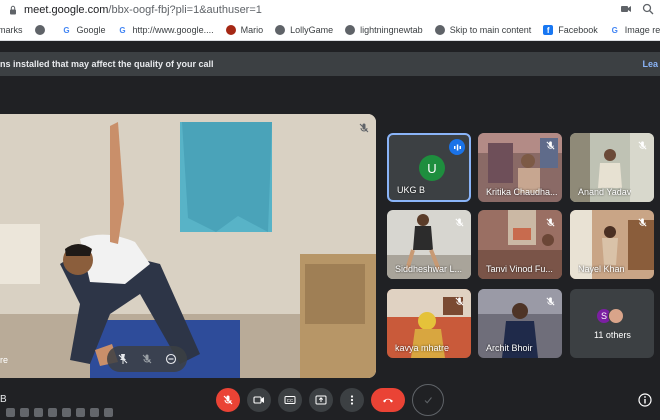 Image resolution: width=660 pixels, height=420 pixels. What do you see at coordinates (171, 359) in the screenshot?
I see `remove-participant-icon` at bounding box center [171, 359].